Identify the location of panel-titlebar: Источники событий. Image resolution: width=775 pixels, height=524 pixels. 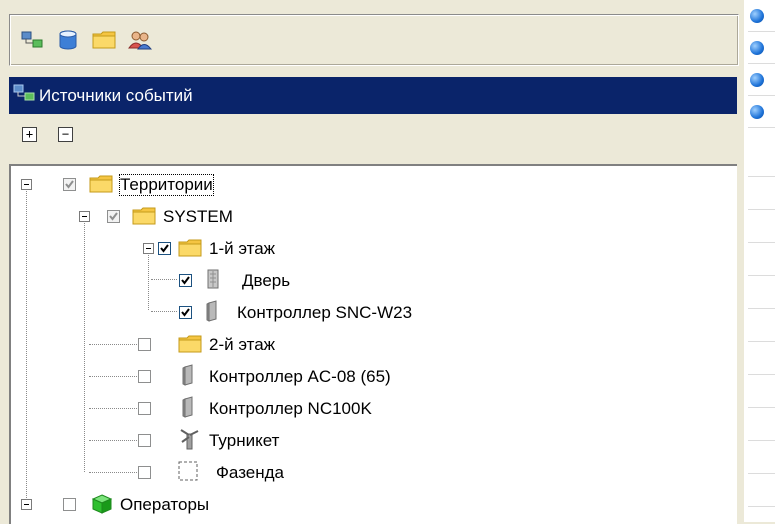
(373, 95).